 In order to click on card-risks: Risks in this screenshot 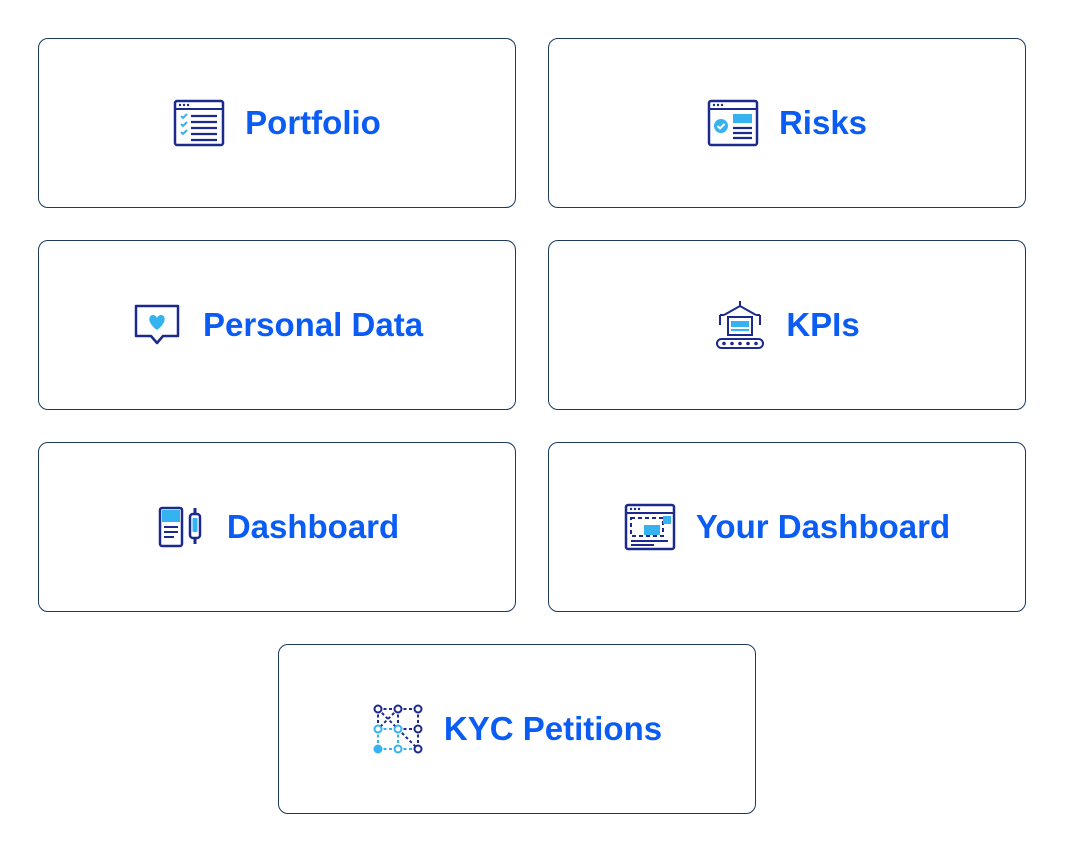, I will do `click(787, 123)`.